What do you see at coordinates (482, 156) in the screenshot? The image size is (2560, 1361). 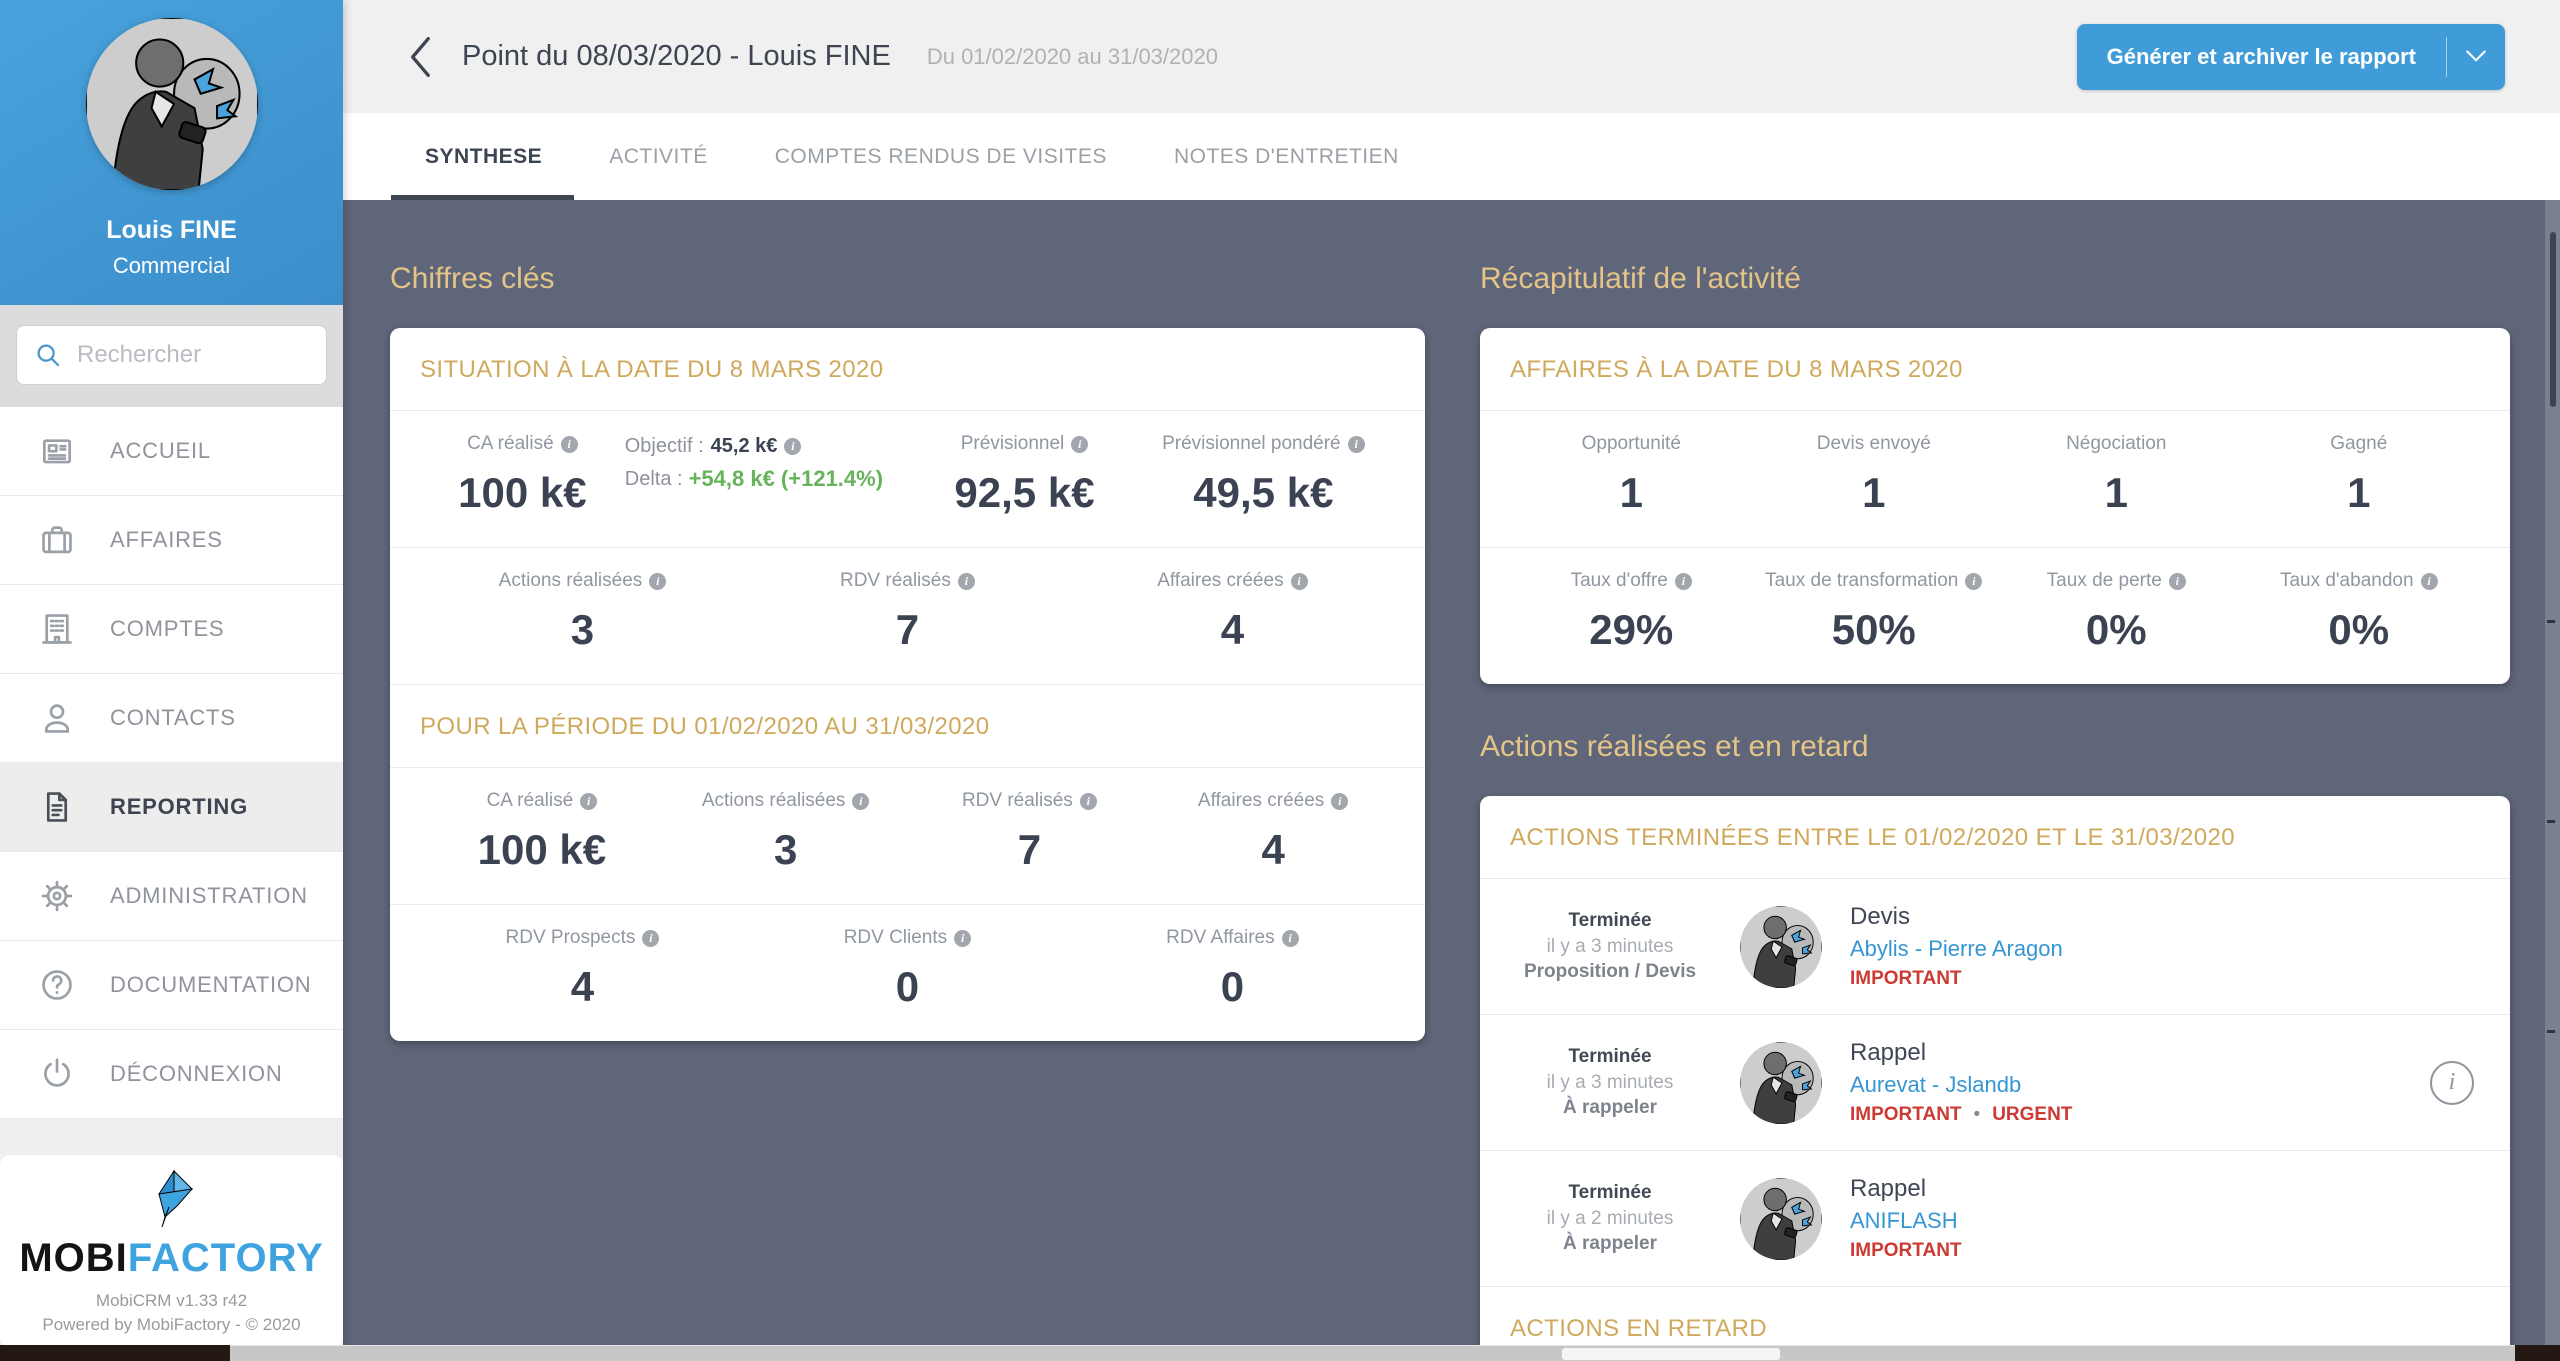 I see `tab-synthese: SYNTHESE` at bounding box center [482, 156].